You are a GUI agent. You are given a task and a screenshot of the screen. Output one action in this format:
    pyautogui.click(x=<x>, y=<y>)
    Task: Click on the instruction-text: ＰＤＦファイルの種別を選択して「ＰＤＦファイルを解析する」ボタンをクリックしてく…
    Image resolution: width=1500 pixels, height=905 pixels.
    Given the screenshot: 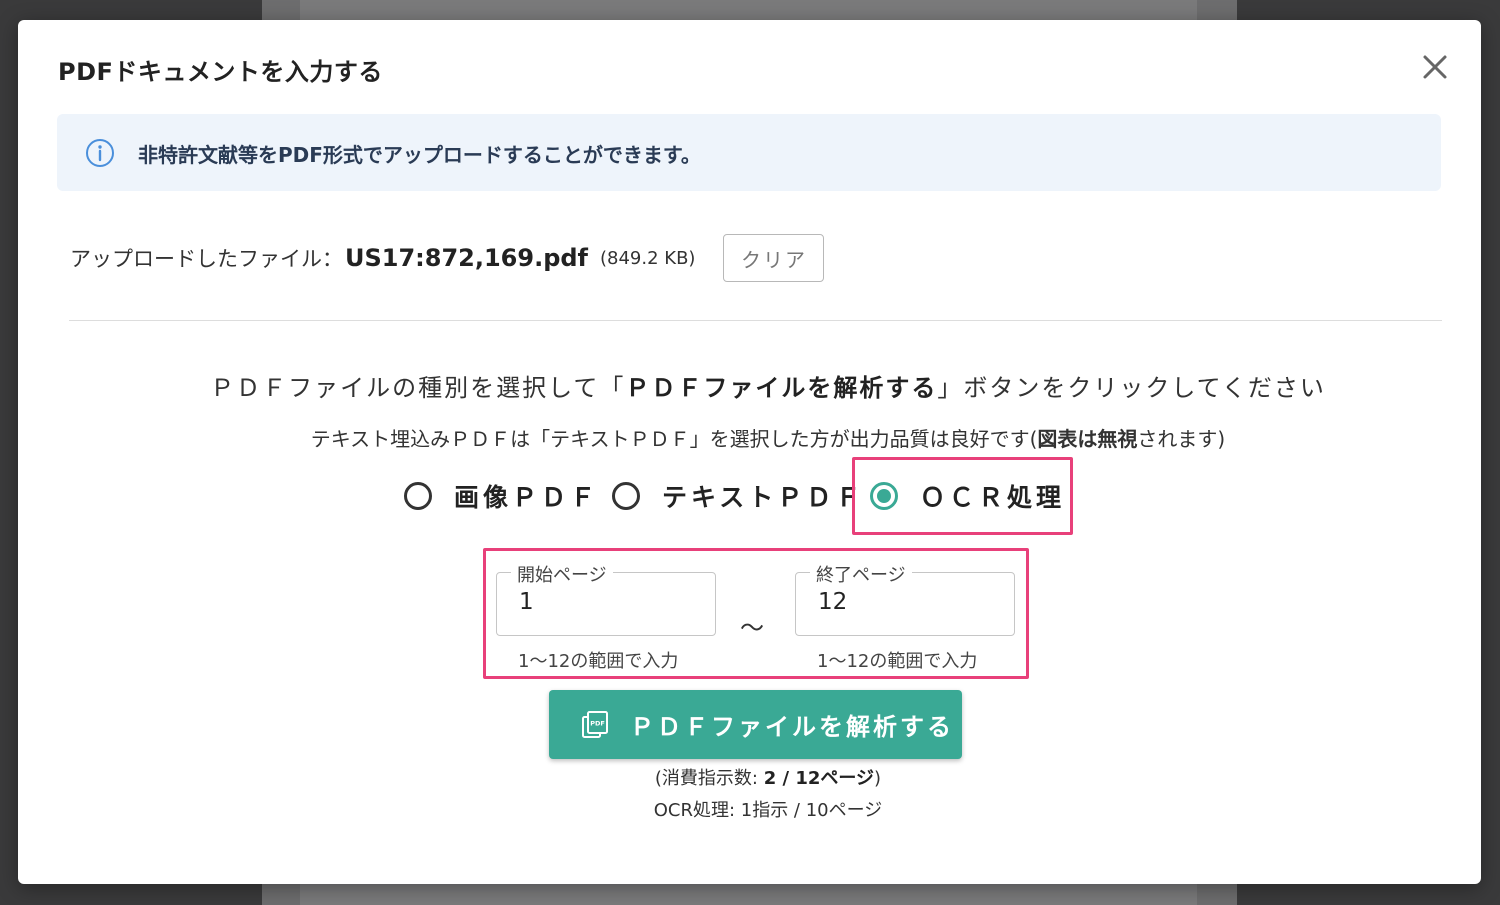 What is the action you would take?
    pyautogui.click(x=768, y=388)
    